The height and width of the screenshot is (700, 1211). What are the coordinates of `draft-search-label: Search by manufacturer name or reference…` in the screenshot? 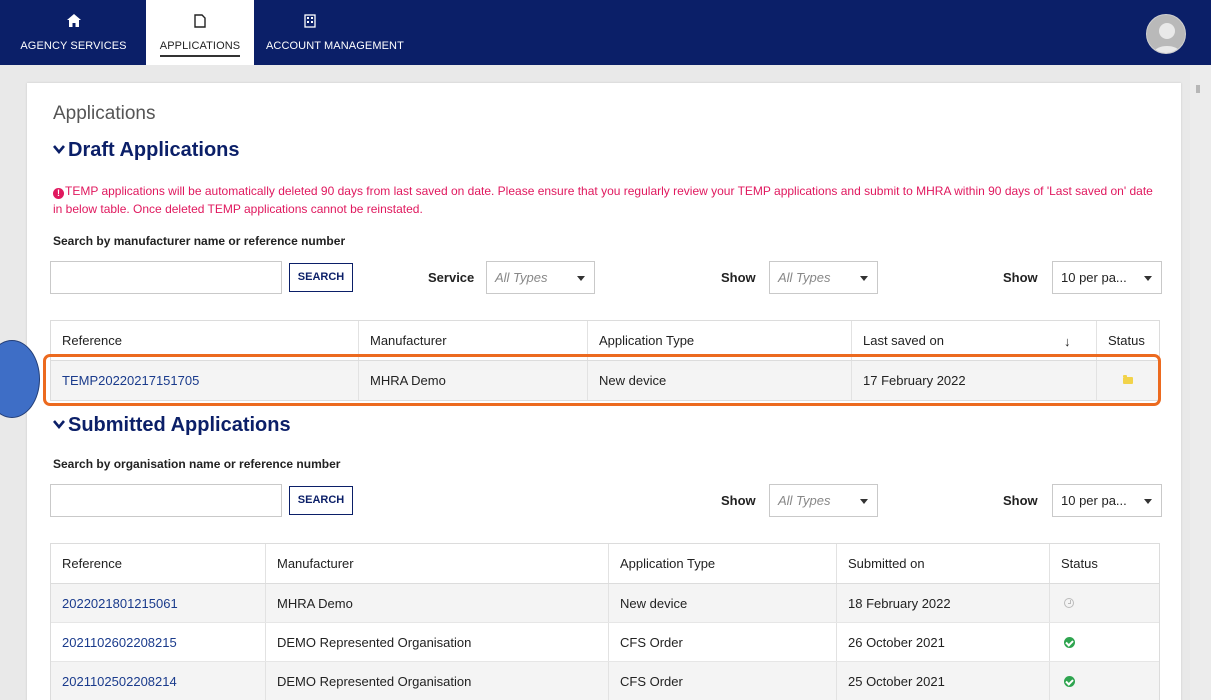 It's located at (199, 241).